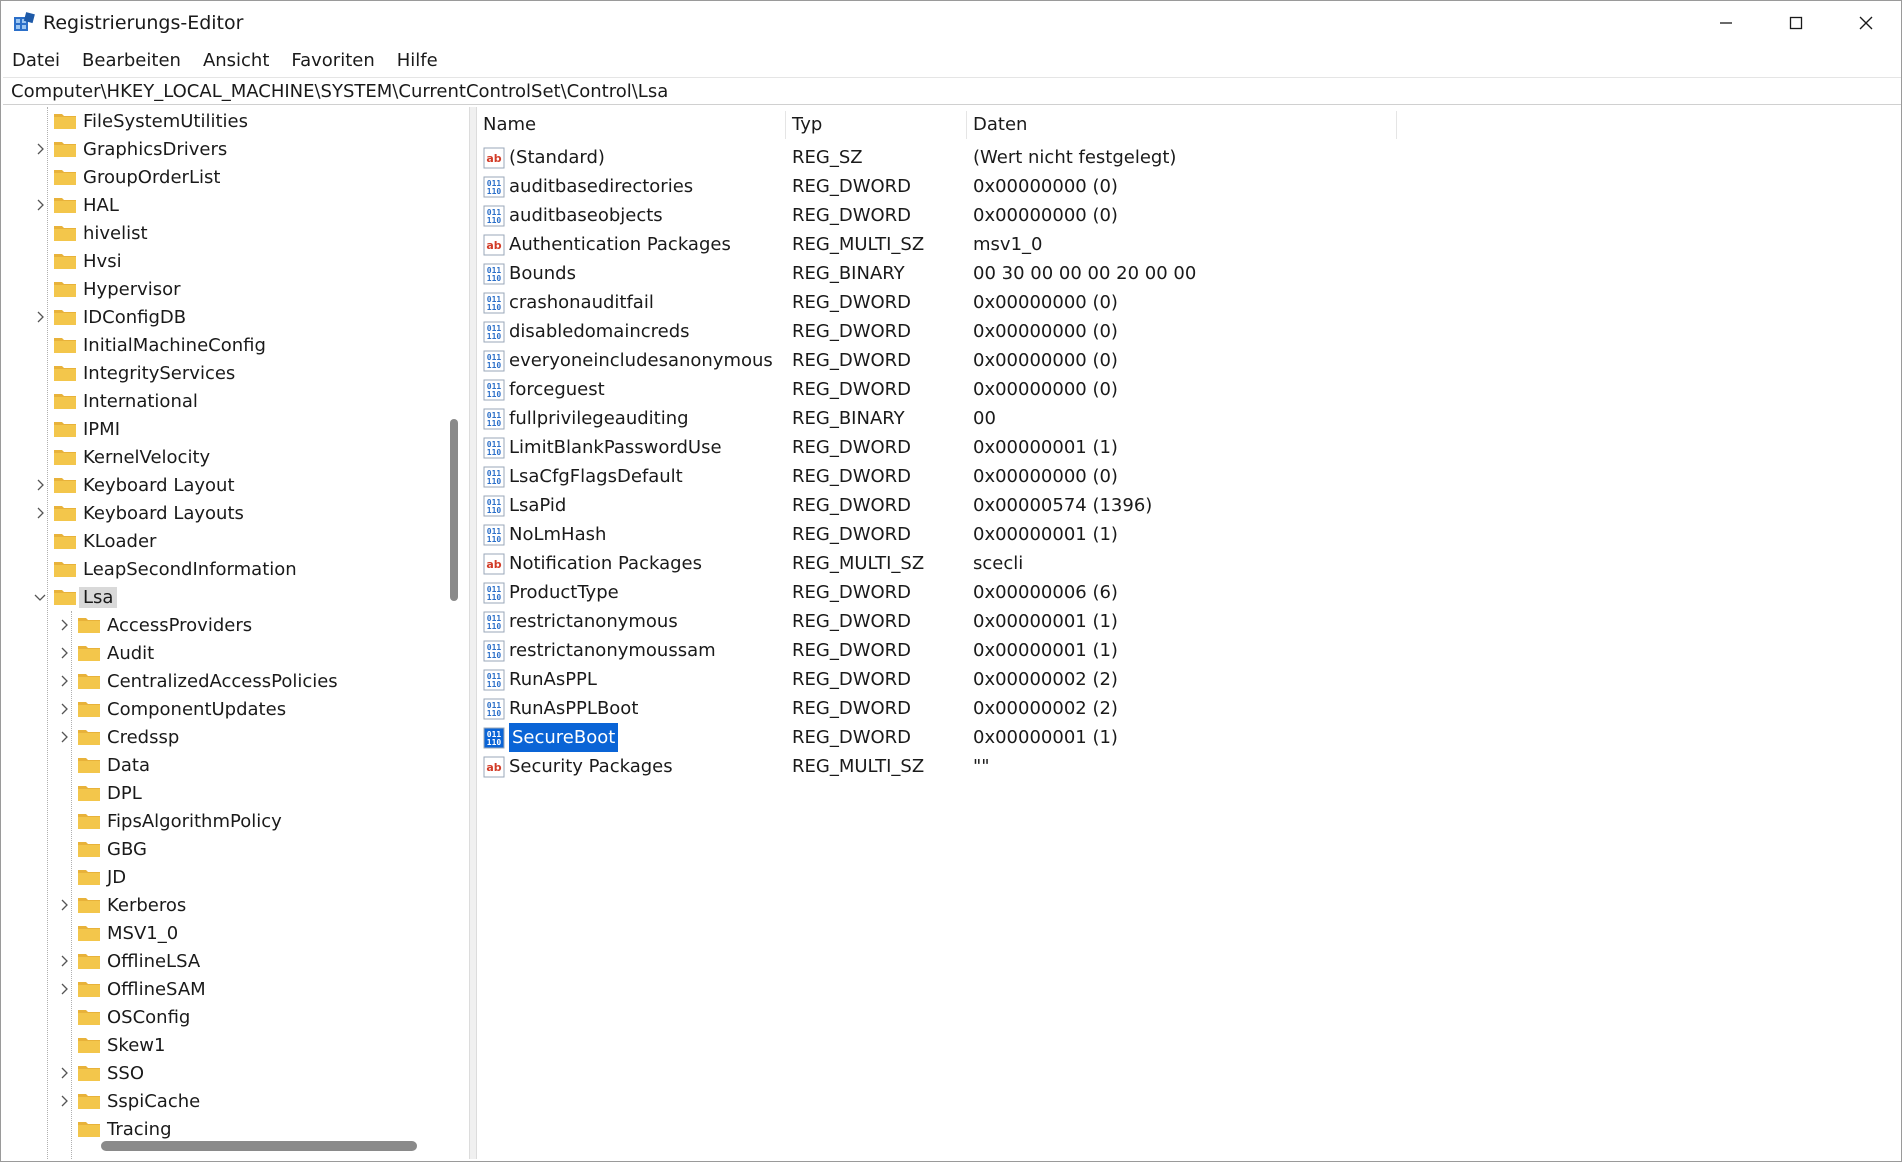  I want to click on menu-ansicht: Ansicht, so click(236, 61).